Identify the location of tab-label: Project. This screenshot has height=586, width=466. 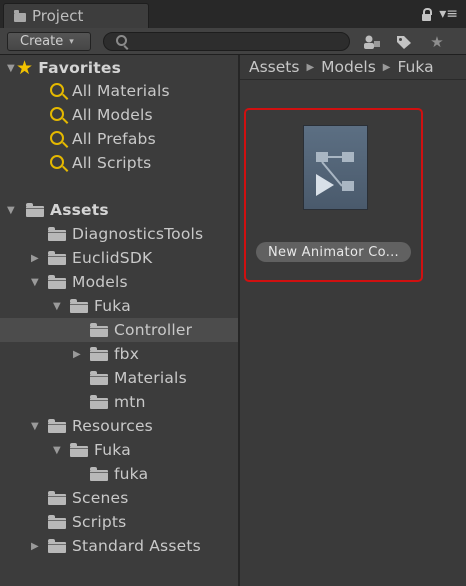
(58, 16).